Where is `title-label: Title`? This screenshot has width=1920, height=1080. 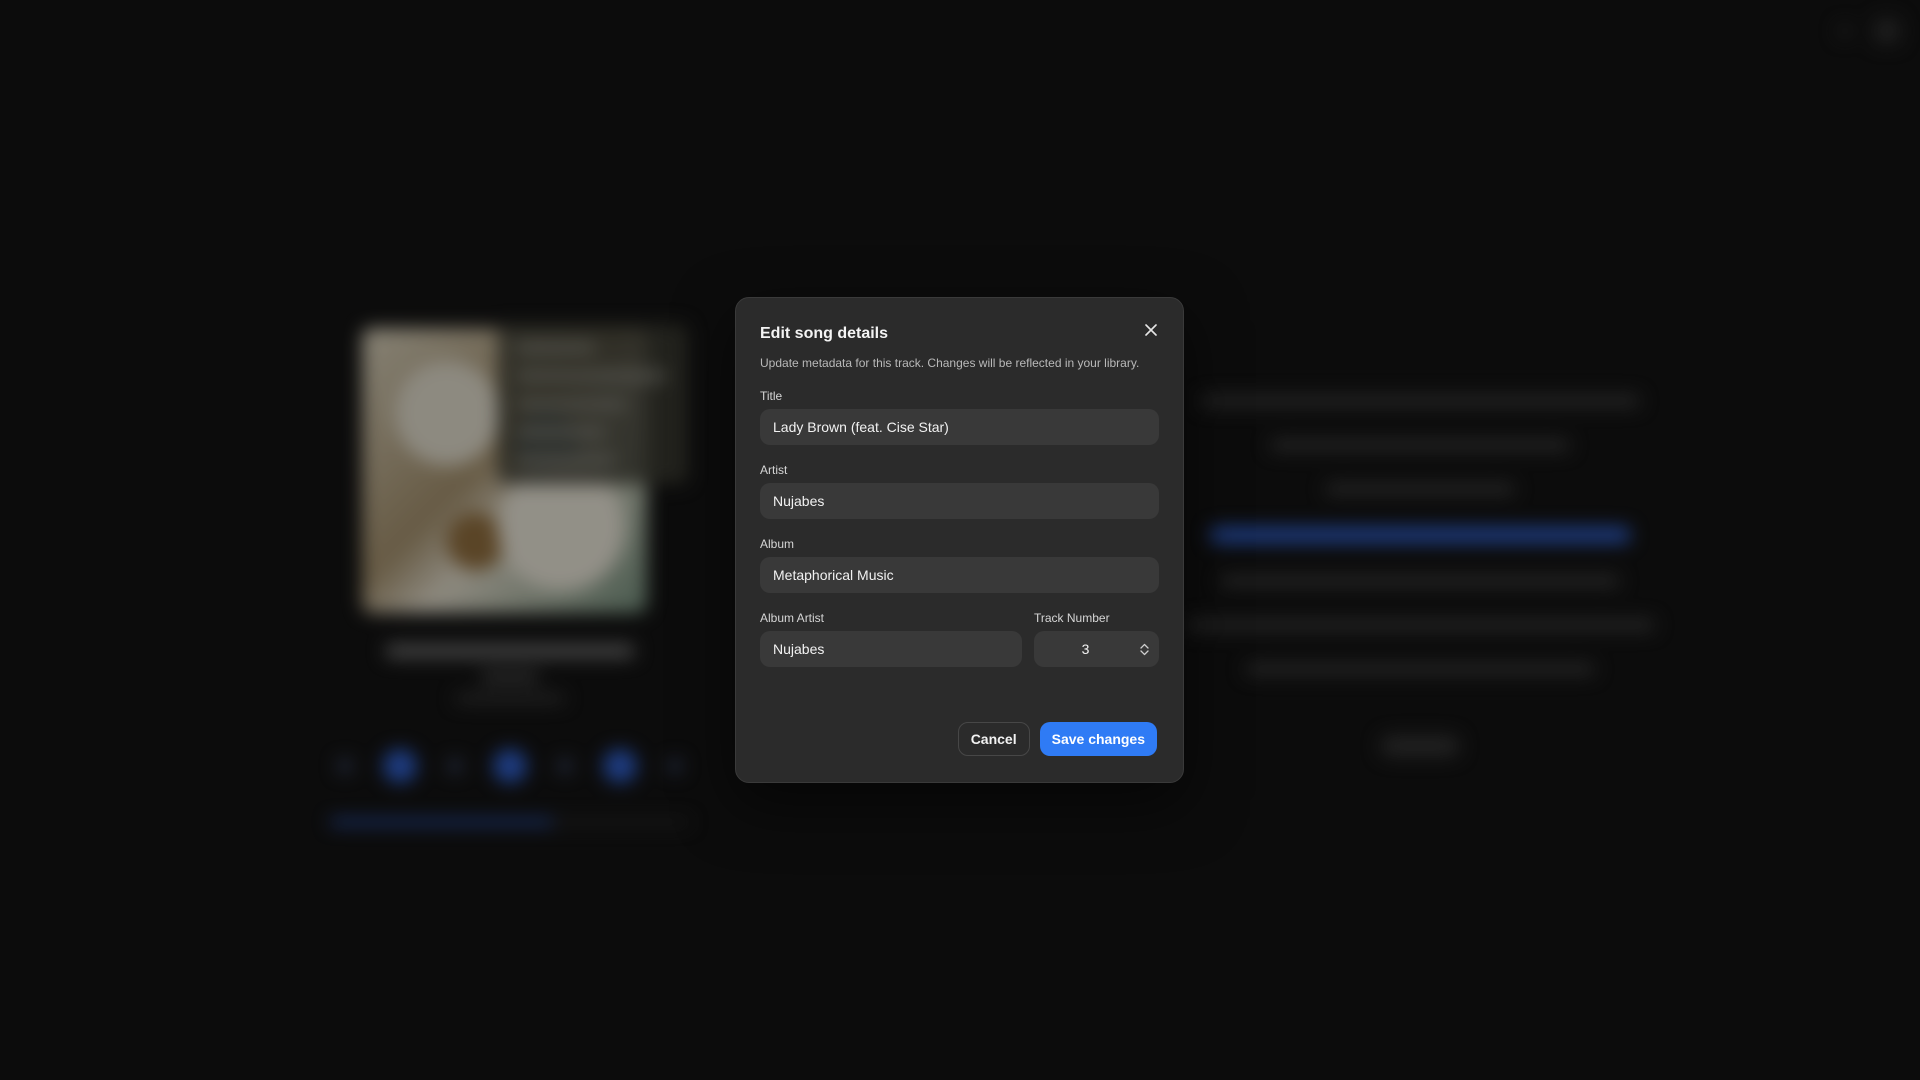 title-label: Title is located at coordinates (771, 396).